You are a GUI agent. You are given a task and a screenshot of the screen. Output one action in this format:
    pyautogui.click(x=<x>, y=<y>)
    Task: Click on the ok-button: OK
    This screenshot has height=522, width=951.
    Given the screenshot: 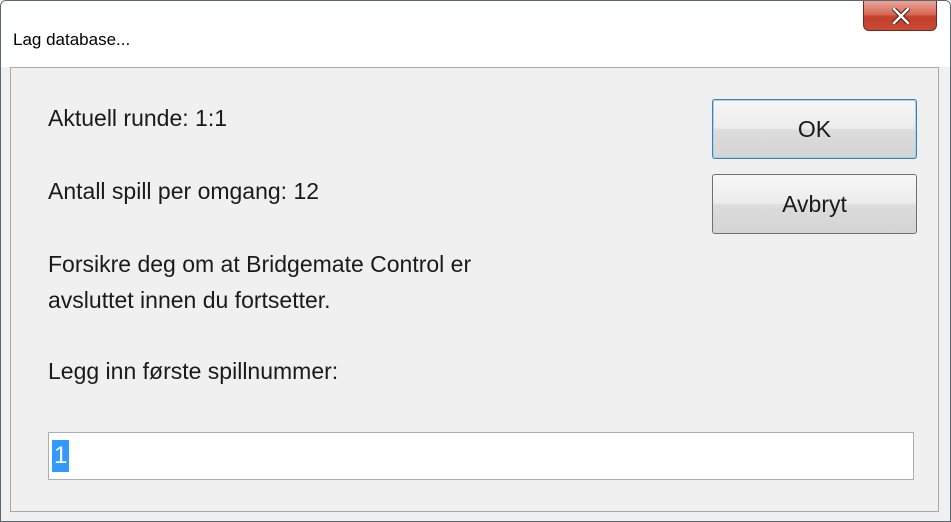 What is the action you would take?
    pyautogui.click(x=814, y=129)
    